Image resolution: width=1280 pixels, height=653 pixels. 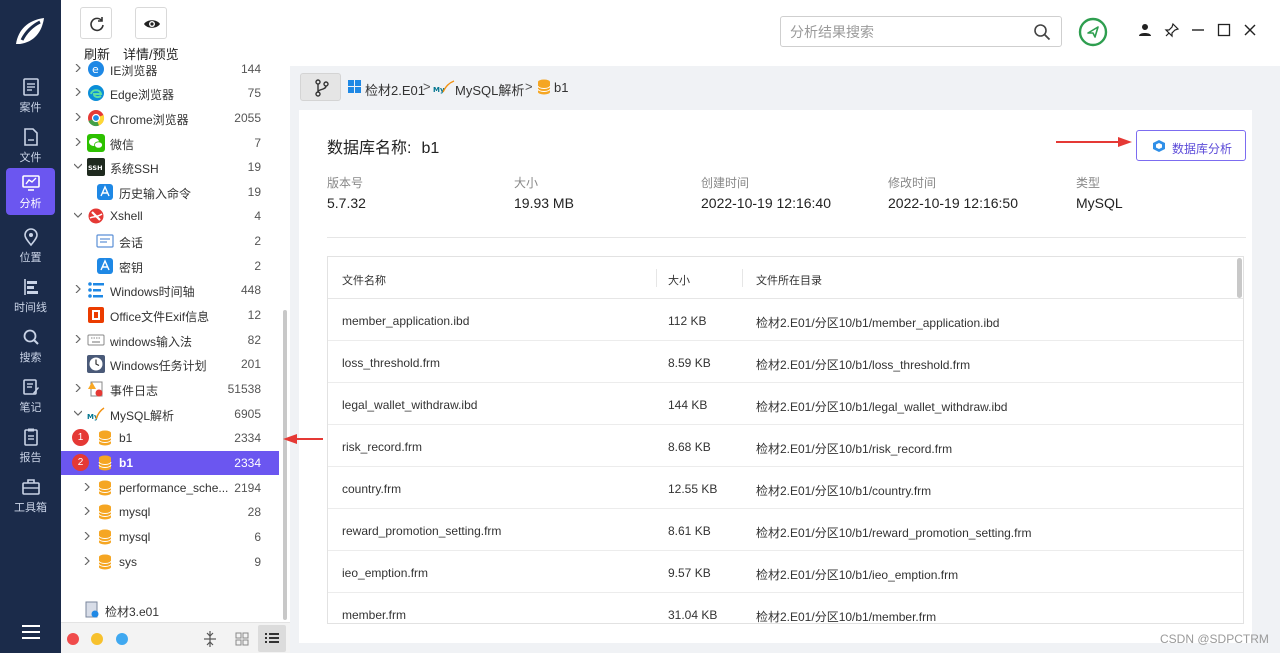 I want to click on mysql-icon: My, so click(x=96, y=414).